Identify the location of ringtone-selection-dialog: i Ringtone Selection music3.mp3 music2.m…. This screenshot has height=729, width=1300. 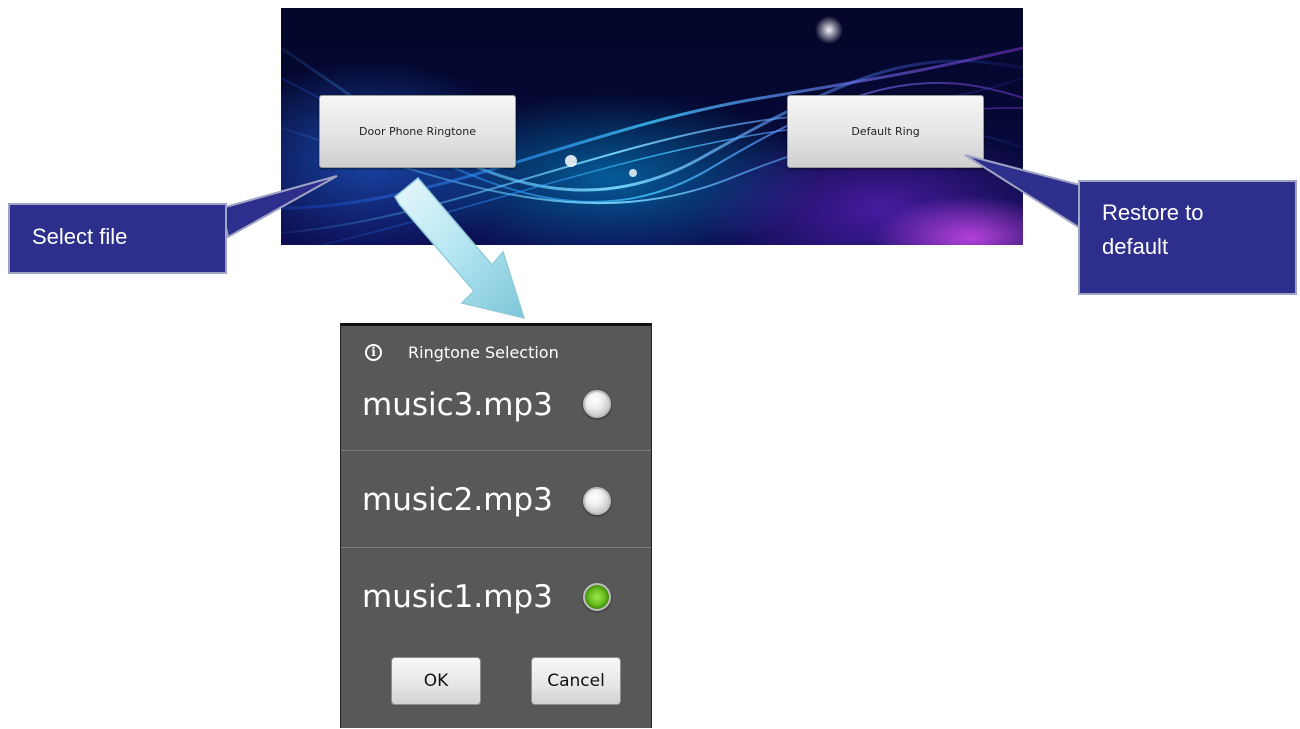
(496, 525).